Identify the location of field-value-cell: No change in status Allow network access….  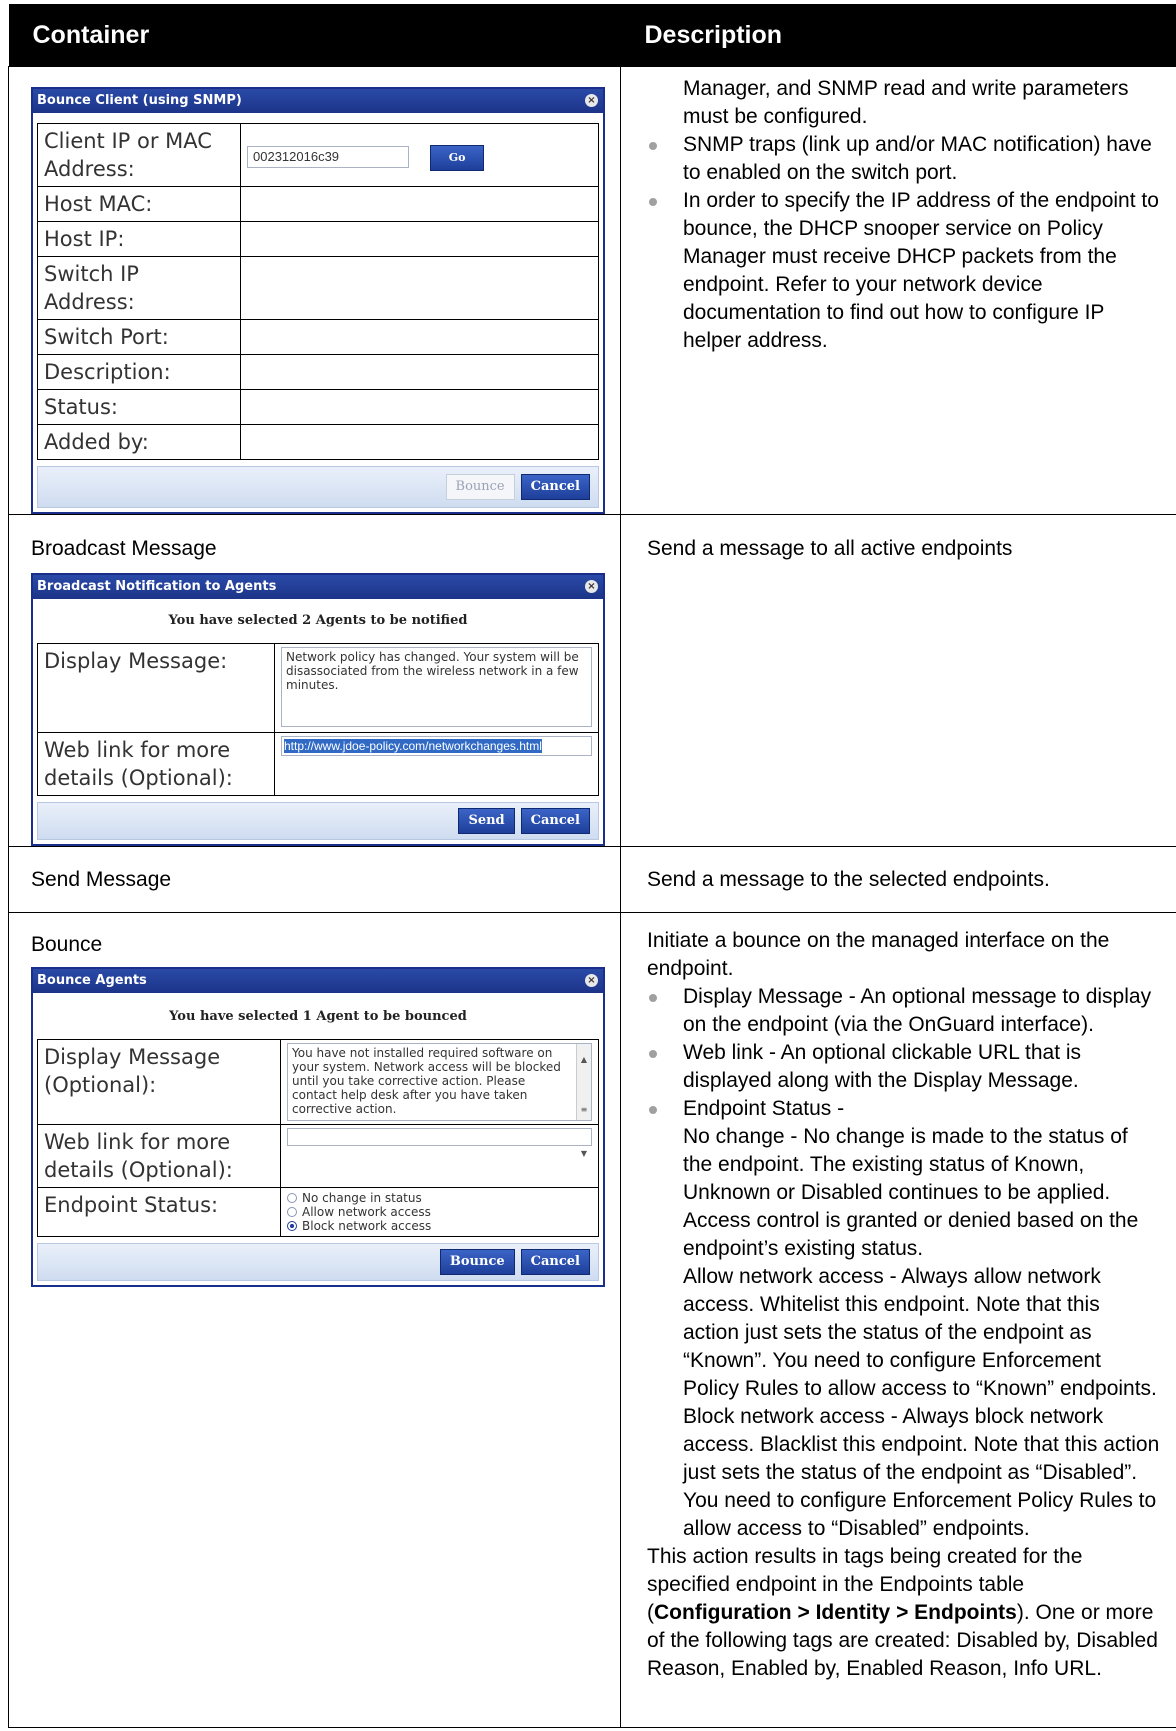
(439, 1212).